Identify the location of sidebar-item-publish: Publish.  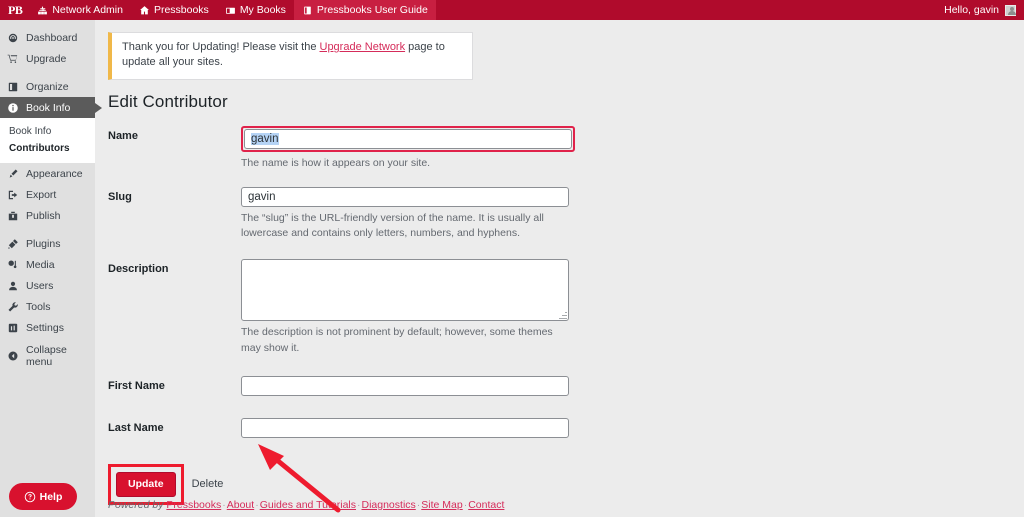
(47, 215).